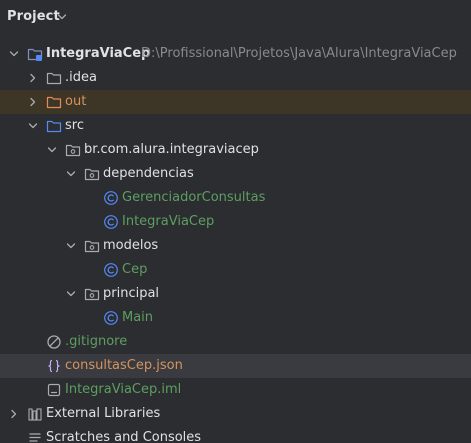 This screenshot has width=471, height=443. Describe the element at coordinates (54, 78) in the screenshot. I see `folder-icon` at that location.